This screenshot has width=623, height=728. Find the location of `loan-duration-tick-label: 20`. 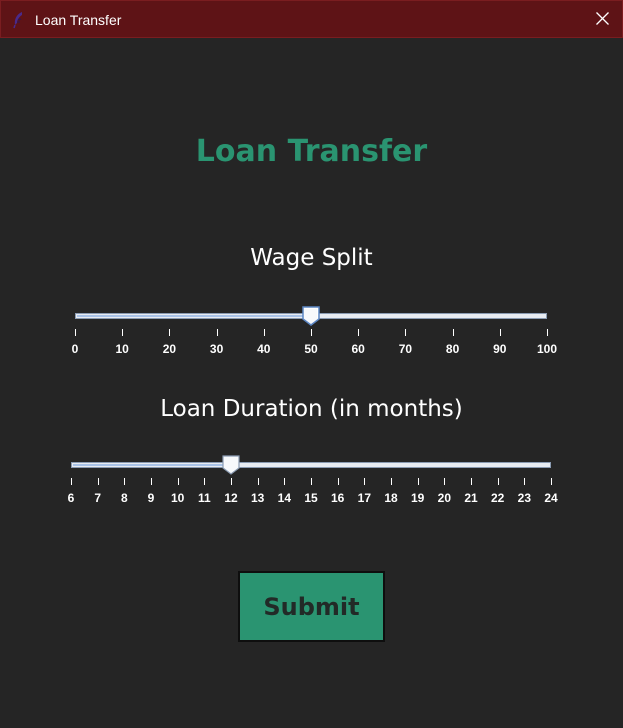

loan-duration-tick-label: 20 is located at coordinates (444, 498).